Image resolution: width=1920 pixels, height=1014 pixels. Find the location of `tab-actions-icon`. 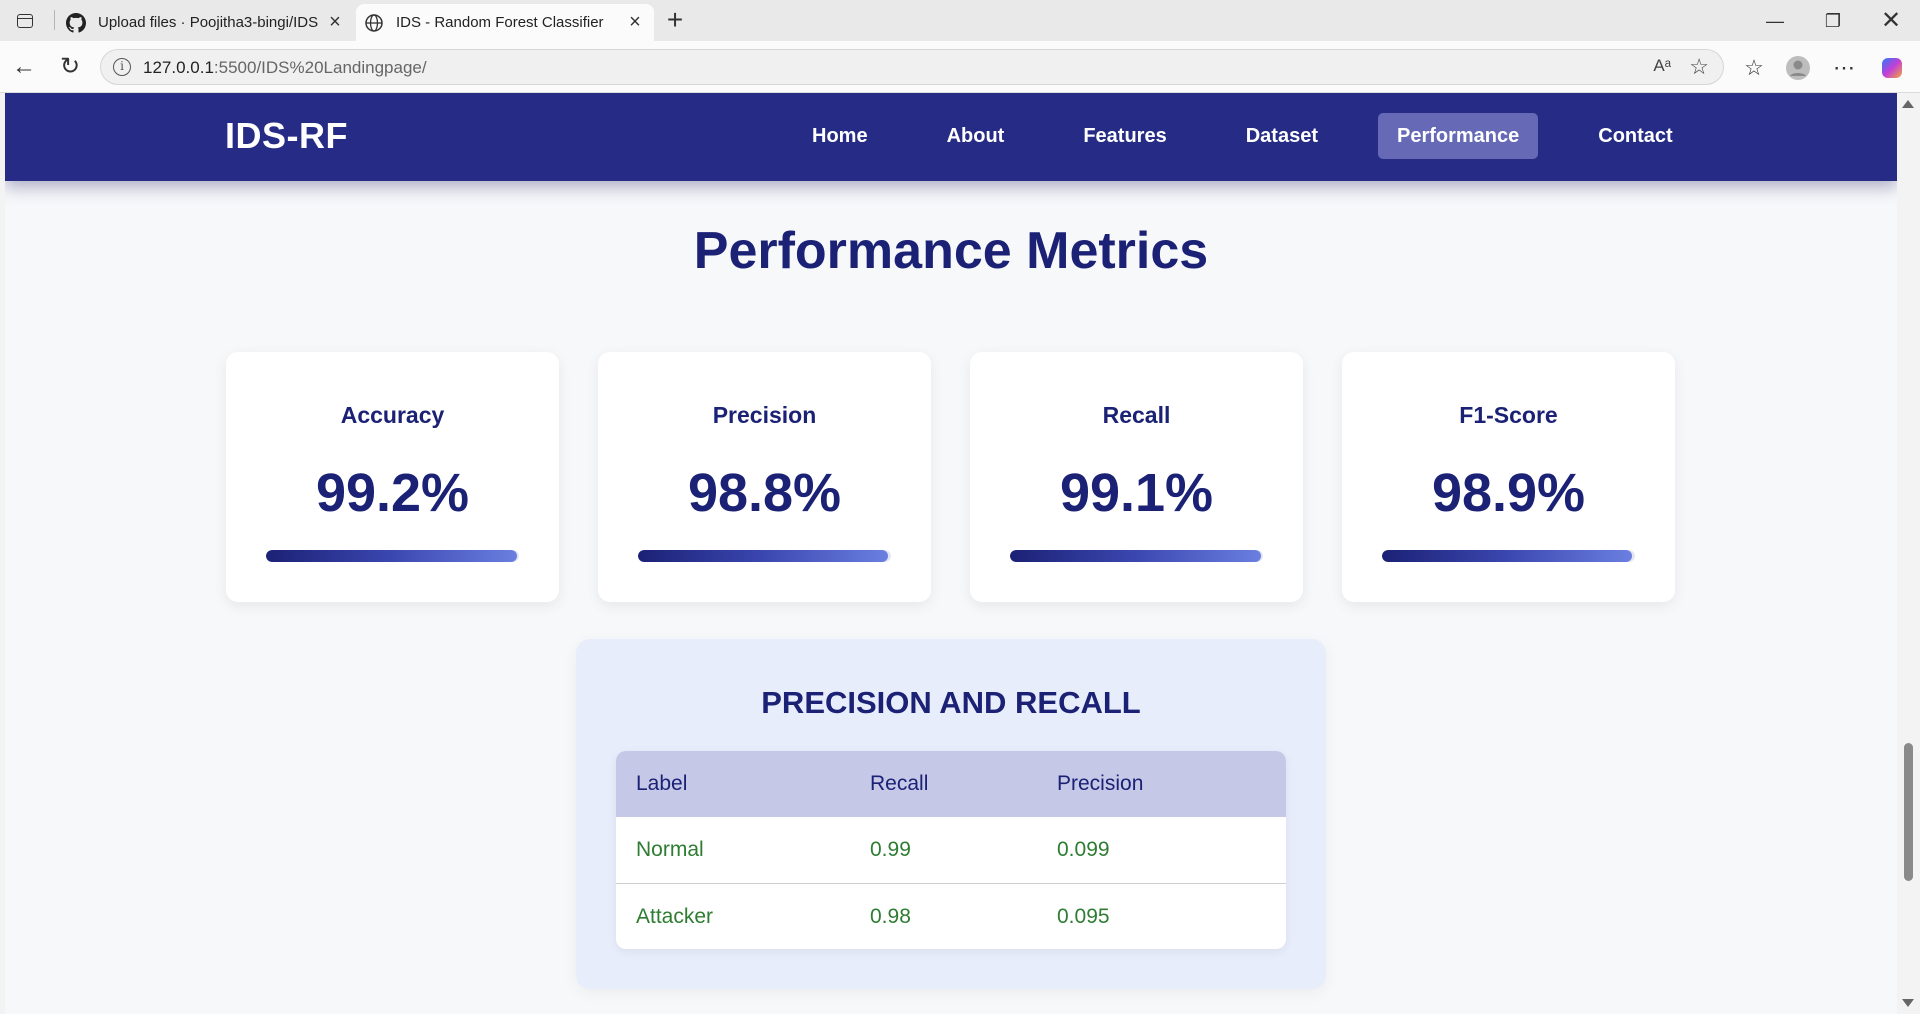

tab-actions-icon is located at coordinates (25, 20).